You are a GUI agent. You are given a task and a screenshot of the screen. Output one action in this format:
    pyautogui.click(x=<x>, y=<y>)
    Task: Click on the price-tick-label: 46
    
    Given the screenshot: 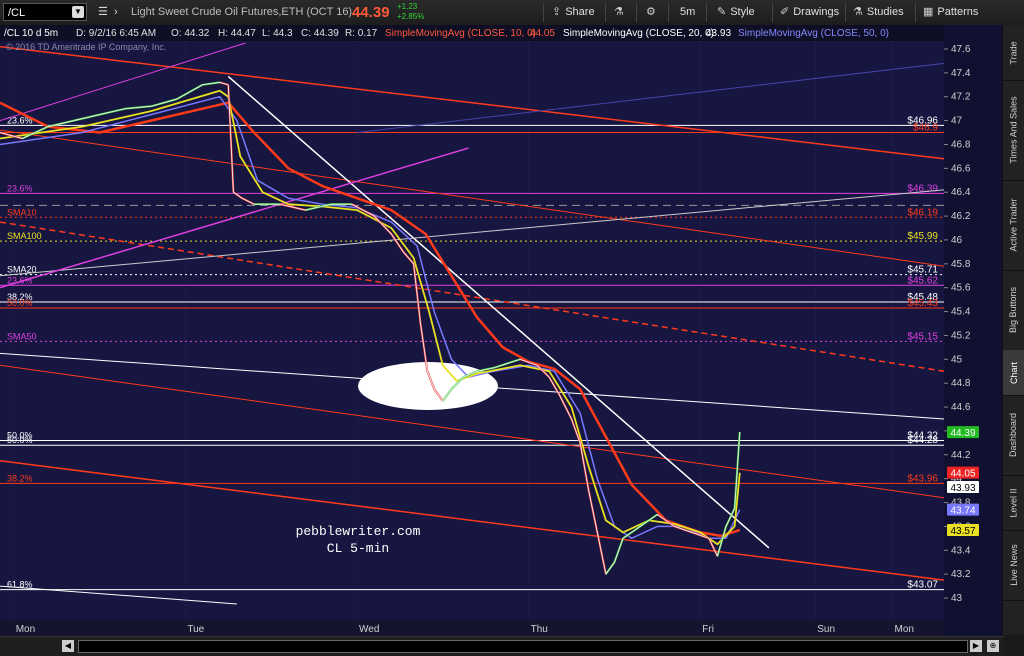 What is the action you would take?
    pyautogui.click(x=957, y=240)
    